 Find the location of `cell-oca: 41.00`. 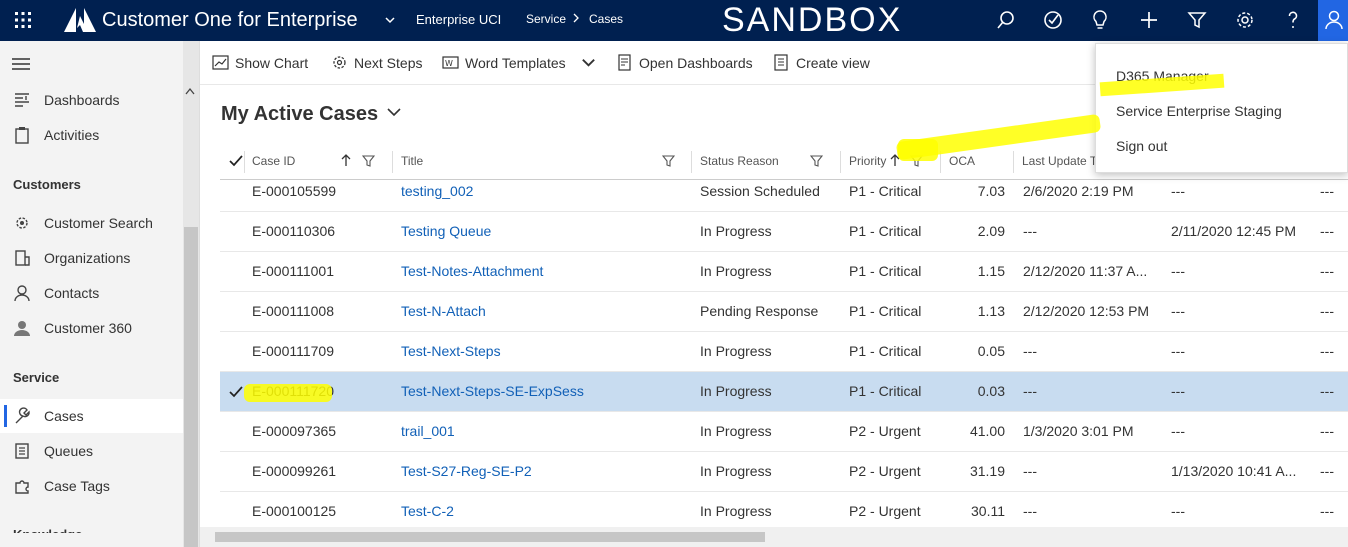

cell-oca: 41.00 is located at coordinates (987, 431).